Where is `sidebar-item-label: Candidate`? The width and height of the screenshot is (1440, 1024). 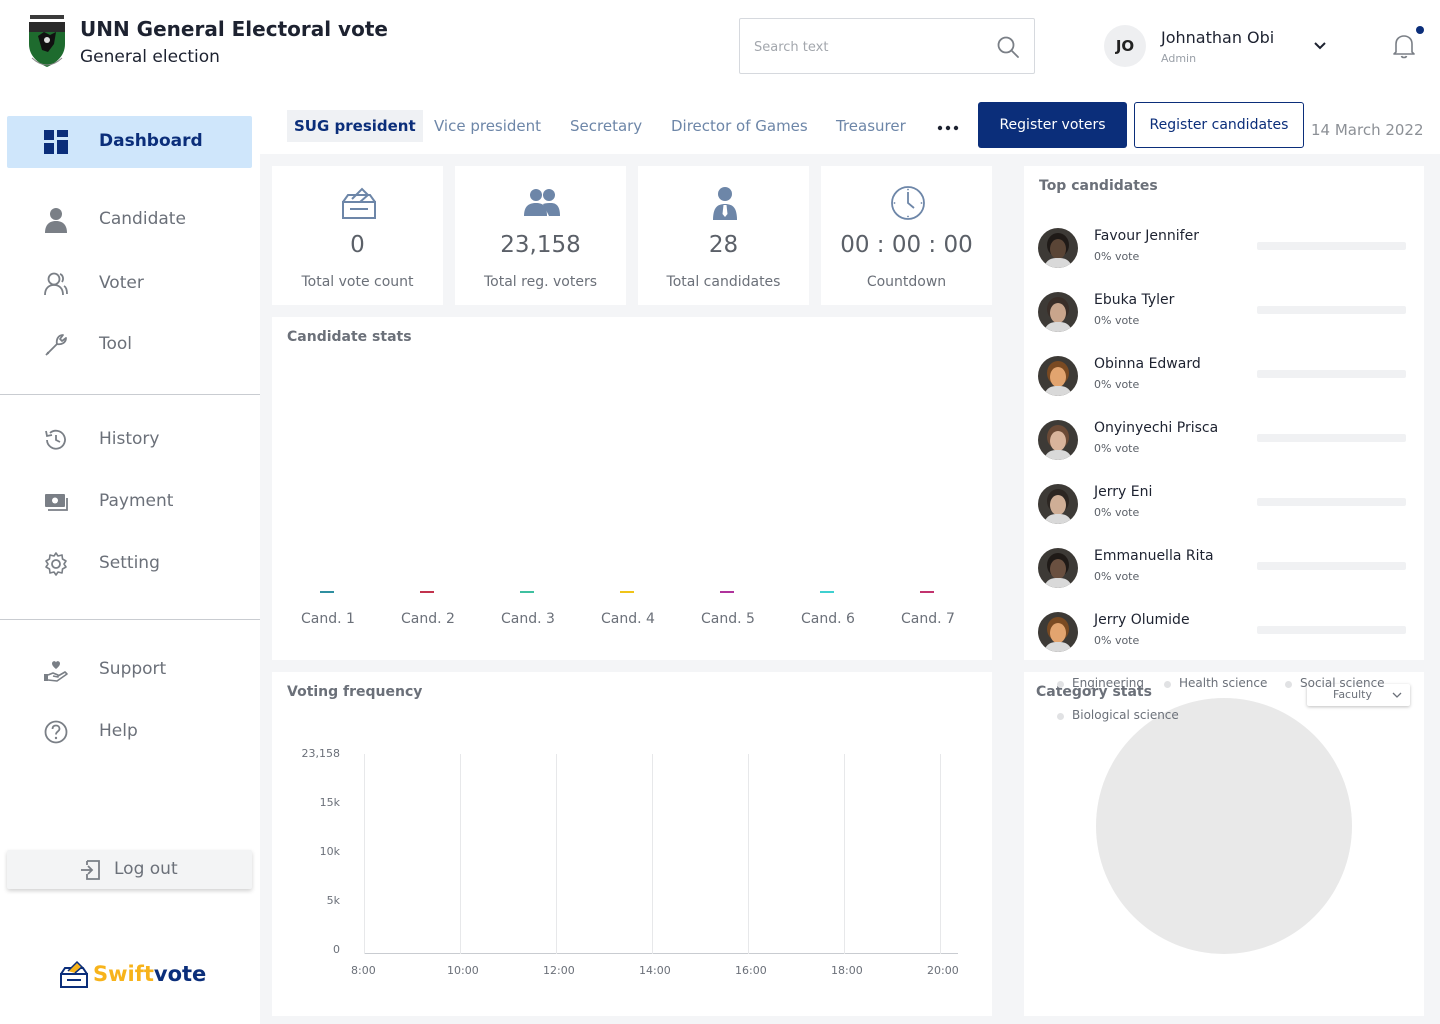
sidebar-item-label: Candidate is located at coordinates (142, 219).